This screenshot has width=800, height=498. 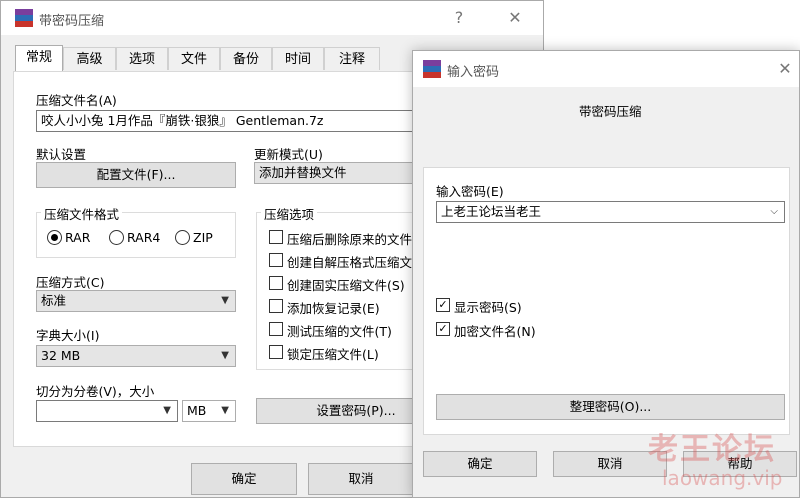 I want to click on method-label: 压缩方式(C), so click(x=70, y=282).